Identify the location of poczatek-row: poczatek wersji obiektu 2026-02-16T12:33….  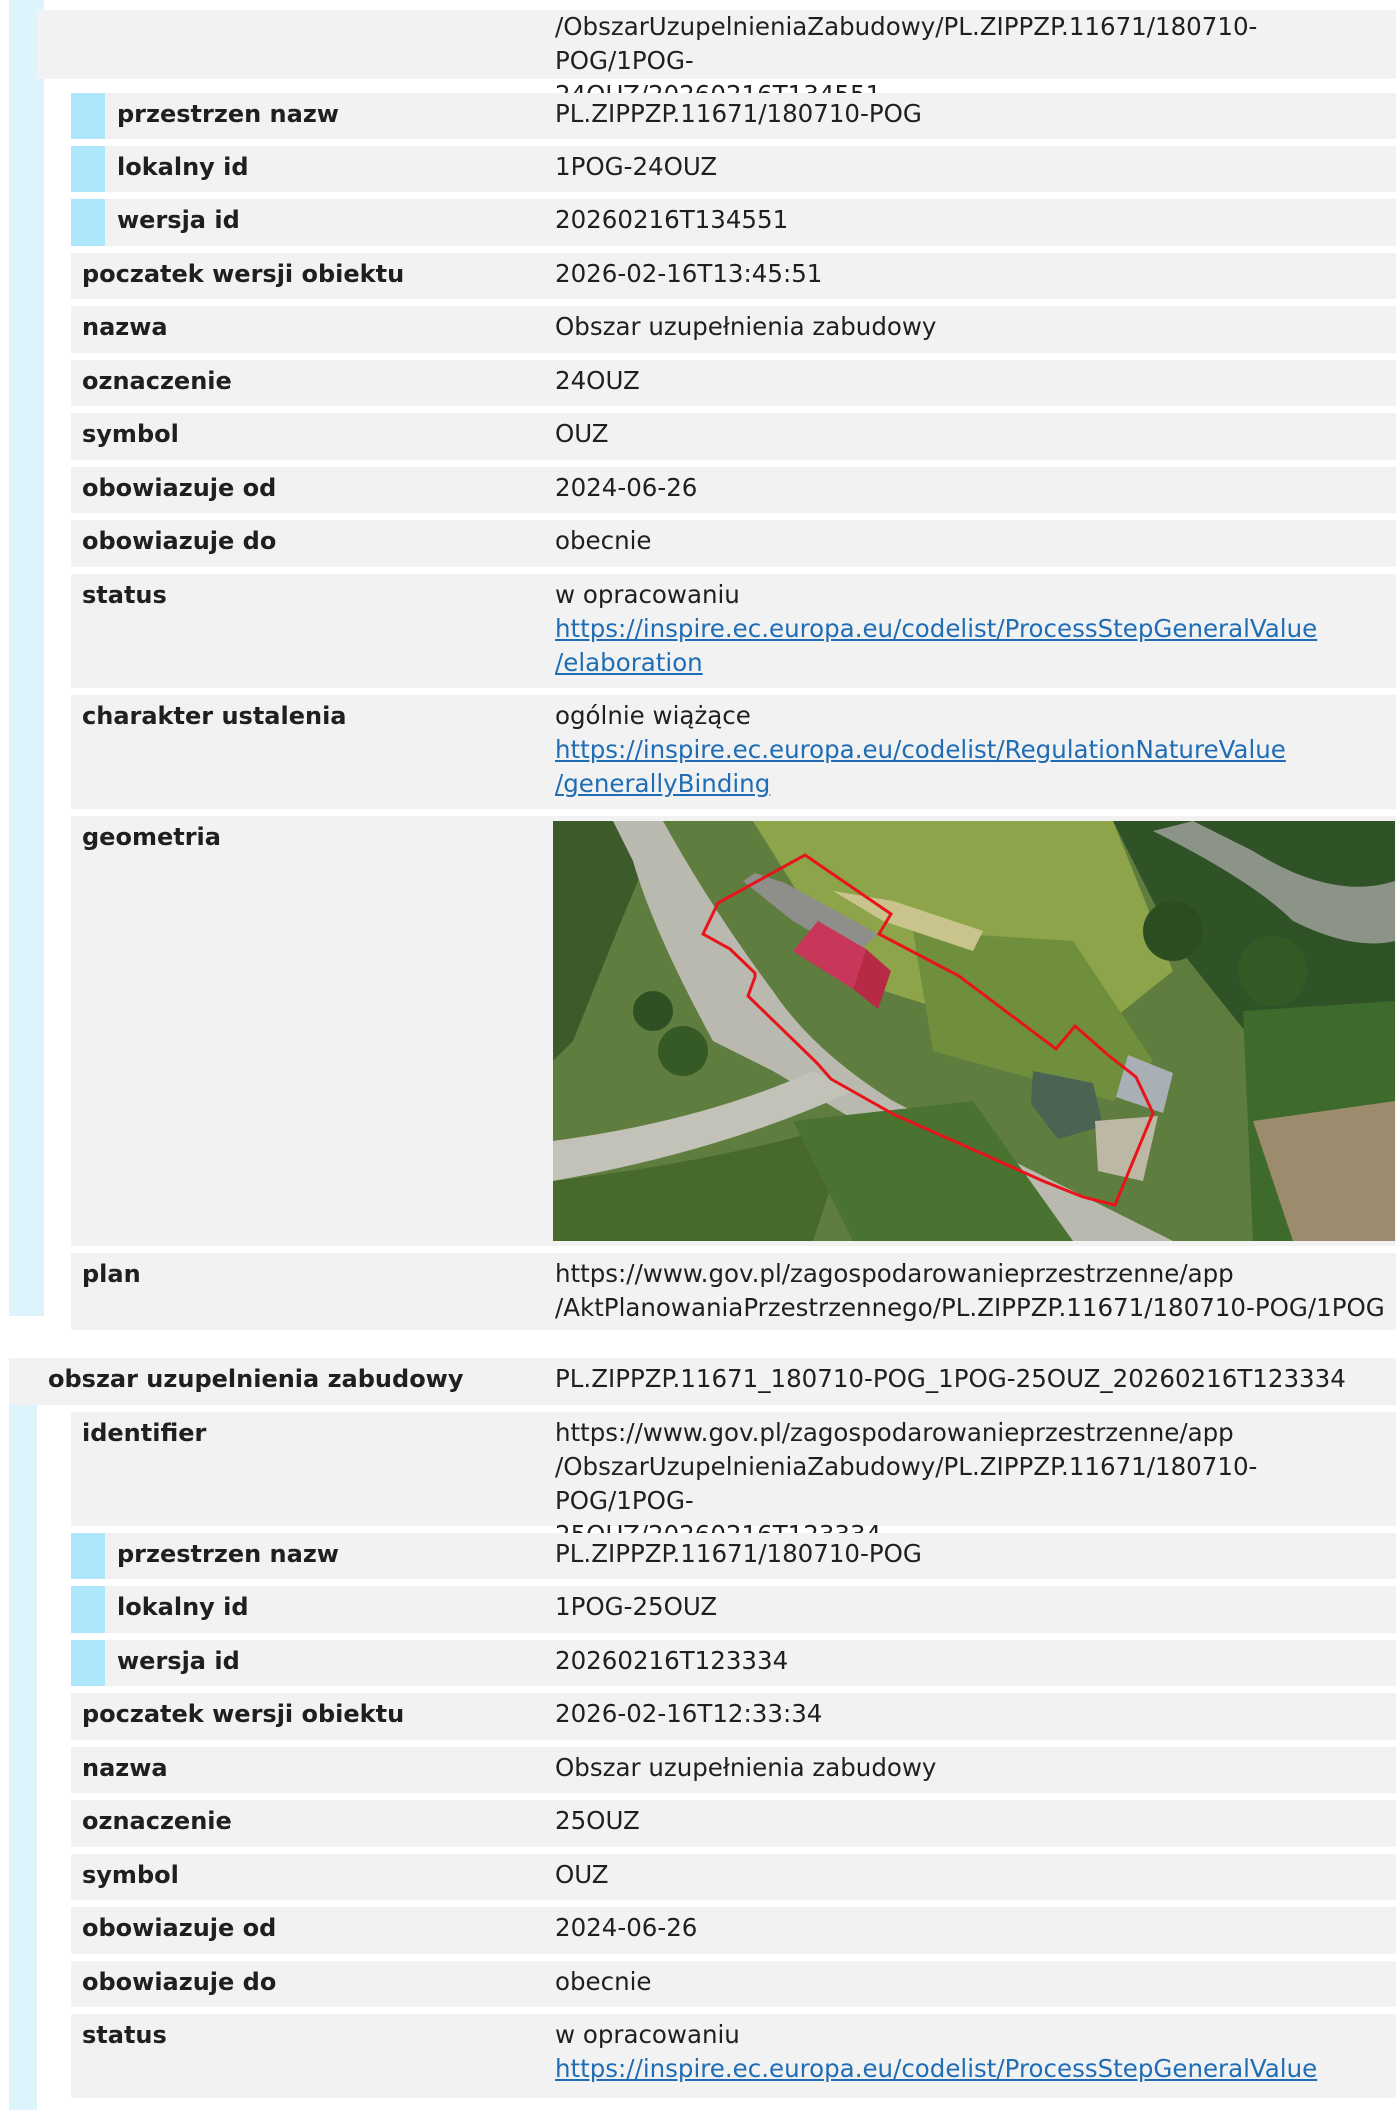
(698, 1720).